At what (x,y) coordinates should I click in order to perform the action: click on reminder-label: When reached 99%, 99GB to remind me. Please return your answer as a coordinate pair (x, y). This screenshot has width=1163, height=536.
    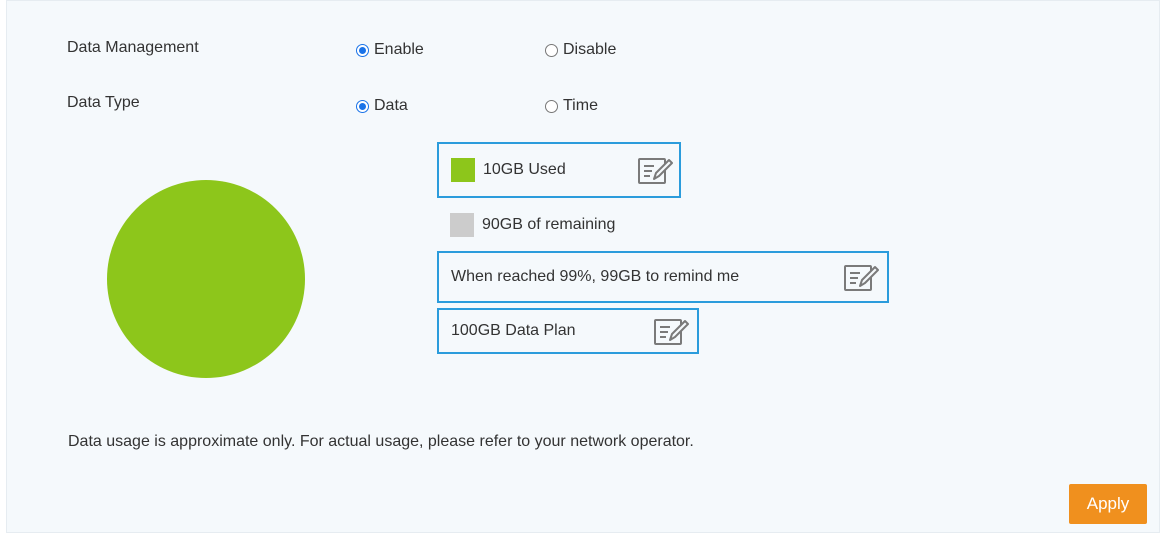
    Looking at the image, I should click on (595, 276).